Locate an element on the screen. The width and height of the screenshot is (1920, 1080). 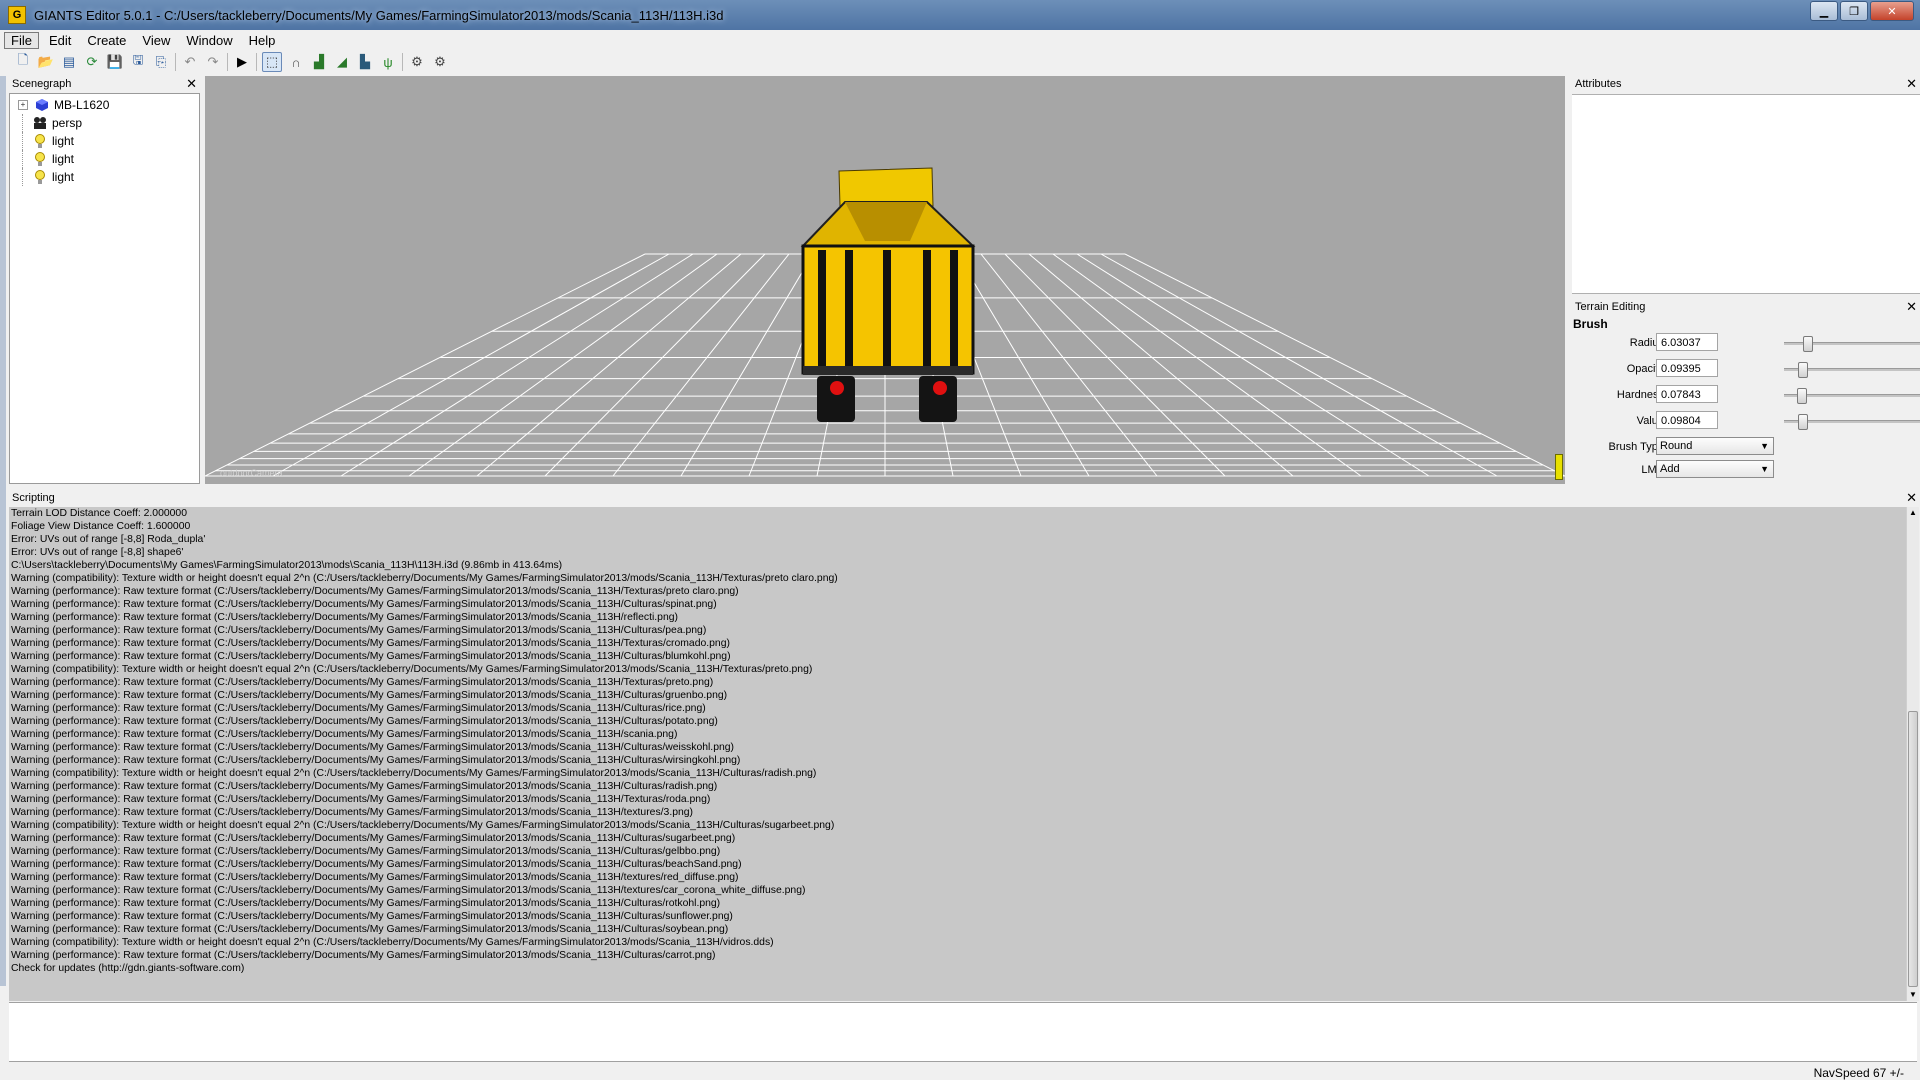
scrollbar-thumb is located at coordinates (1913, 849).